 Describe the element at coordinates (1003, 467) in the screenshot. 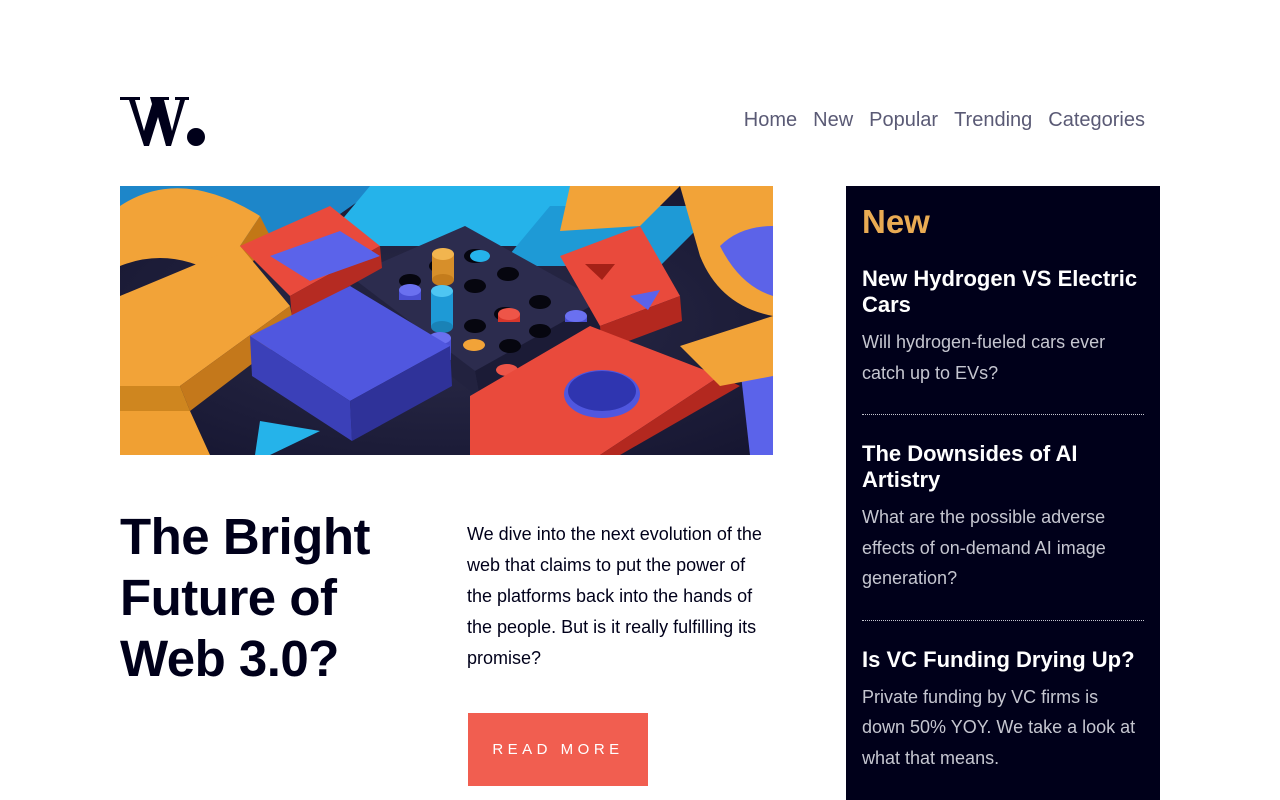

I see `sidebar-article-title: The Downsides of AI Artistry` at that location.